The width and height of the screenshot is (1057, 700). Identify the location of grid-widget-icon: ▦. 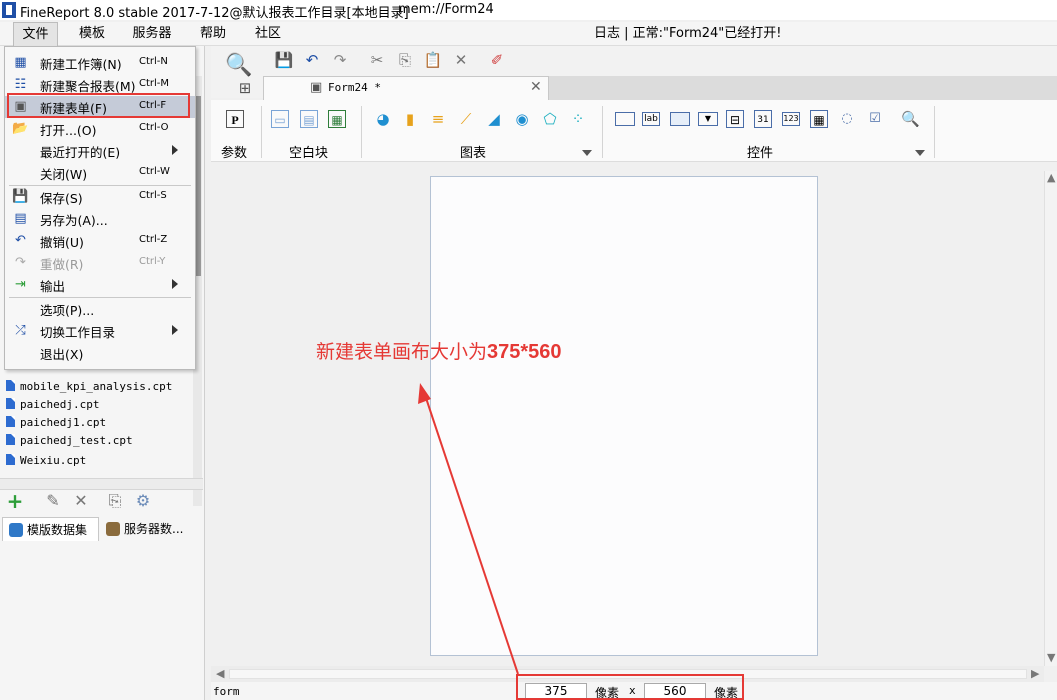
(819, 119).